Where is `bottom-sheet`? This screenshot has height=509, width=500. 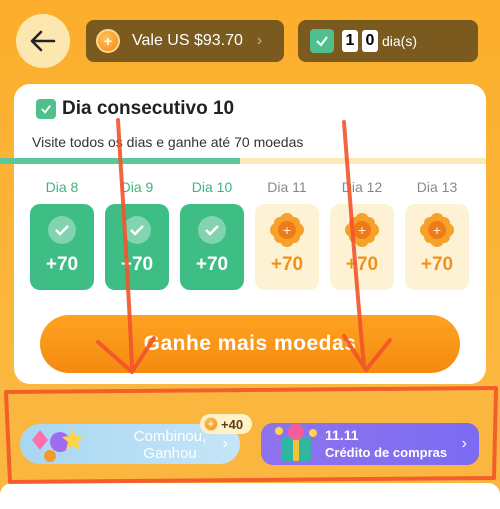
bottom-sheet is located at coordinates (250, 496).